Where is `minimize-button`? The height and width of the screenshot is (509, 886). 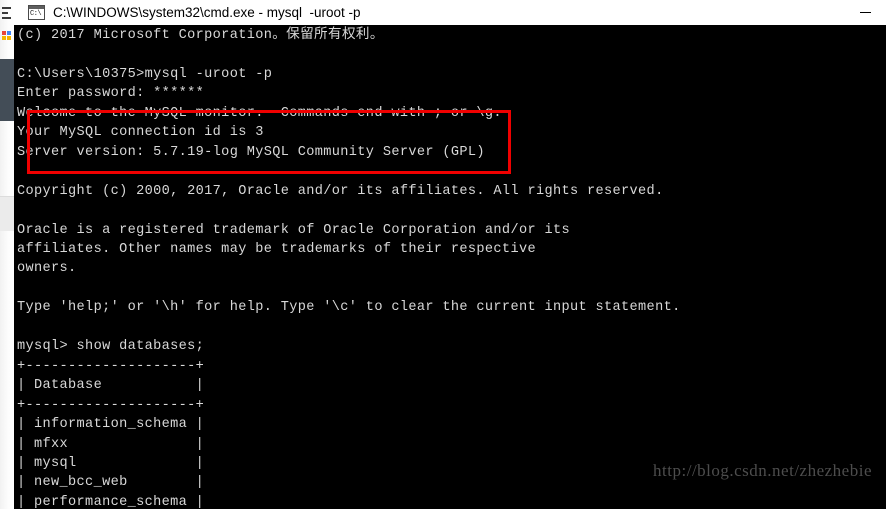 minimize-button is located at coordinates (865, 13).